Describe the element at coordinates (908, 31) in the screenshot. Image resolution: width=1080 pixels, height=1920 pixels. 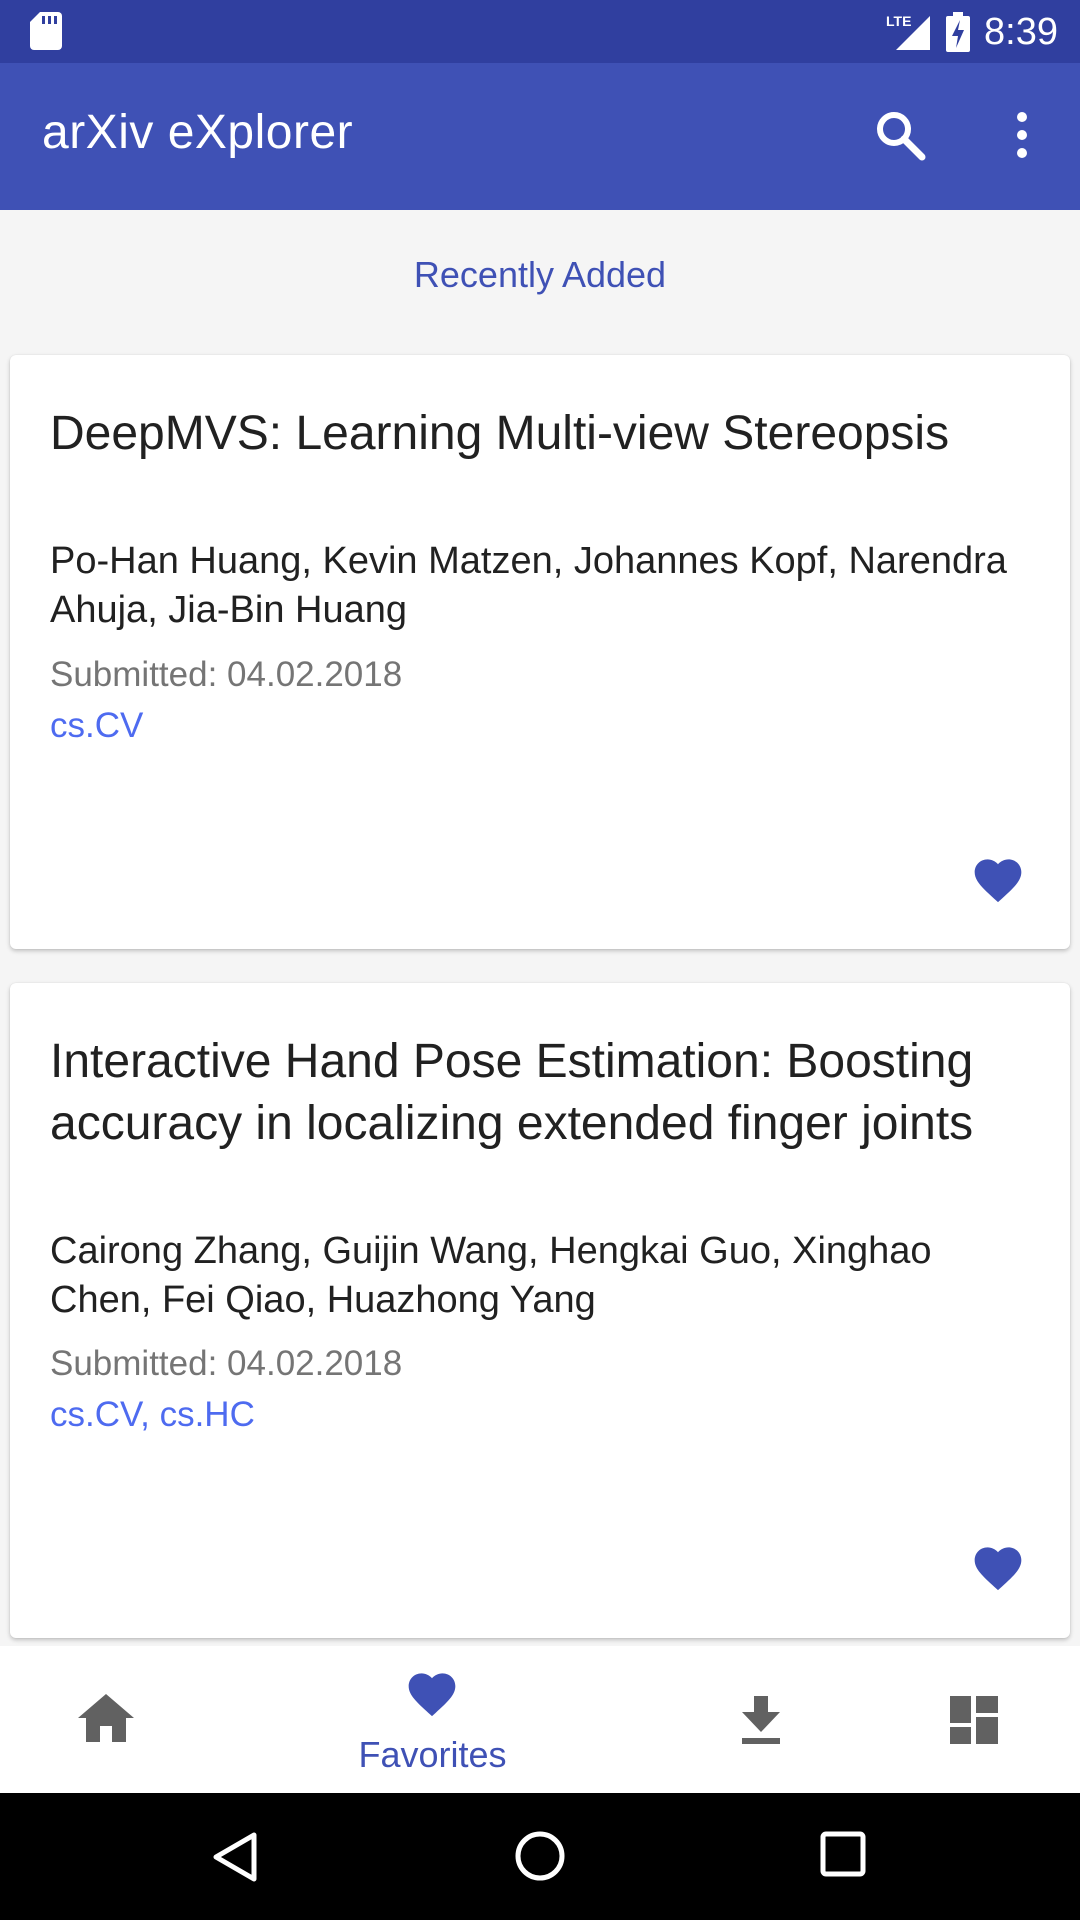
I see `signal-icon: LTE` at that location.